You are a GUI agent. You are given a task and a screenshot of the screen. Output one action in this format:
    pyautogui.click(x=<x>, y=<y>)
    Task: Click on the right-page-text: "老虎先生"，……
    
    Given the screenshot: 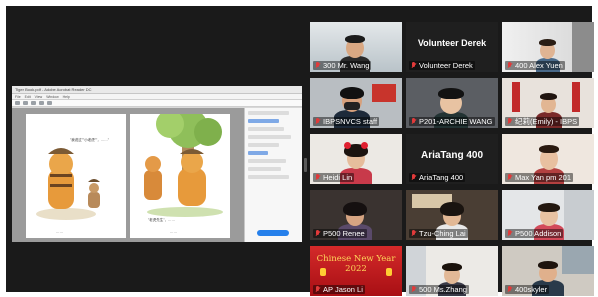 What is the action you would take?
    pyautogui.click(x=161, y=220)
    